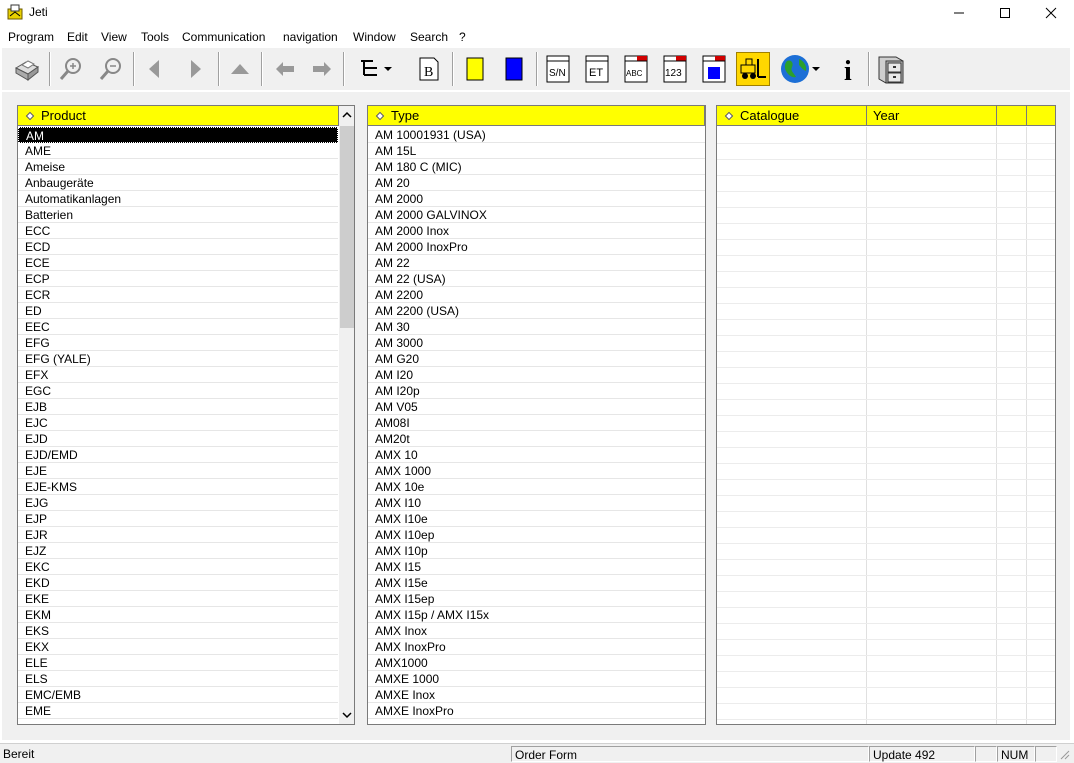 This screenshot has width=1074, height=763. I want to click on type-list-item: AM 10001931 (USA), so click(536, 135).